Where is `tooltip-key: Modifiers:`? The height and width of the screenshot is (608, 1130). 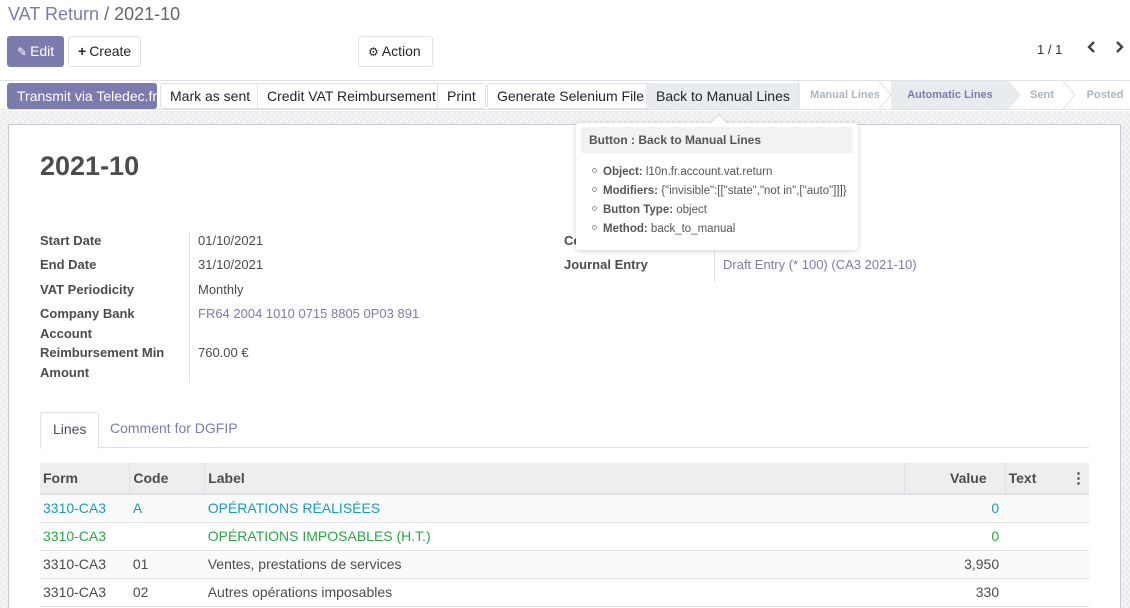
tooltip-key: Modifiers: is located at coordinates (630, 191).